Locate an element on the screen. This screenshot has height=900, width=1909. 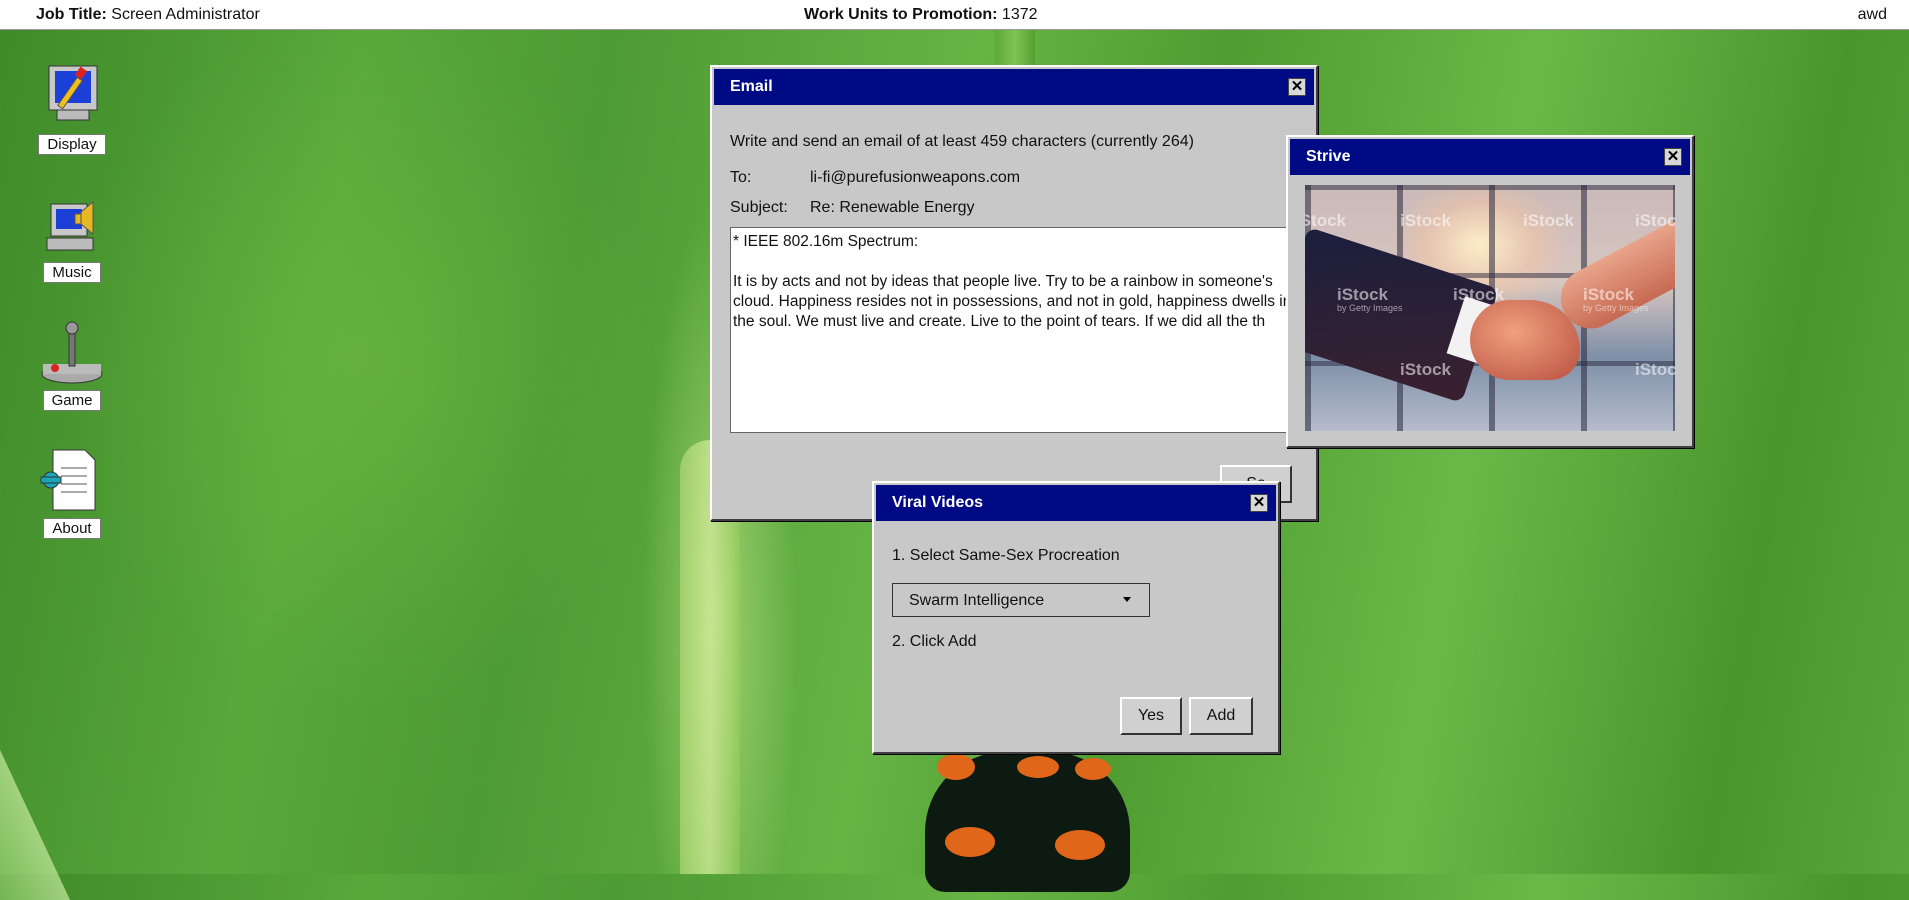
user-name: awd is located at coordinates (1872, 15).